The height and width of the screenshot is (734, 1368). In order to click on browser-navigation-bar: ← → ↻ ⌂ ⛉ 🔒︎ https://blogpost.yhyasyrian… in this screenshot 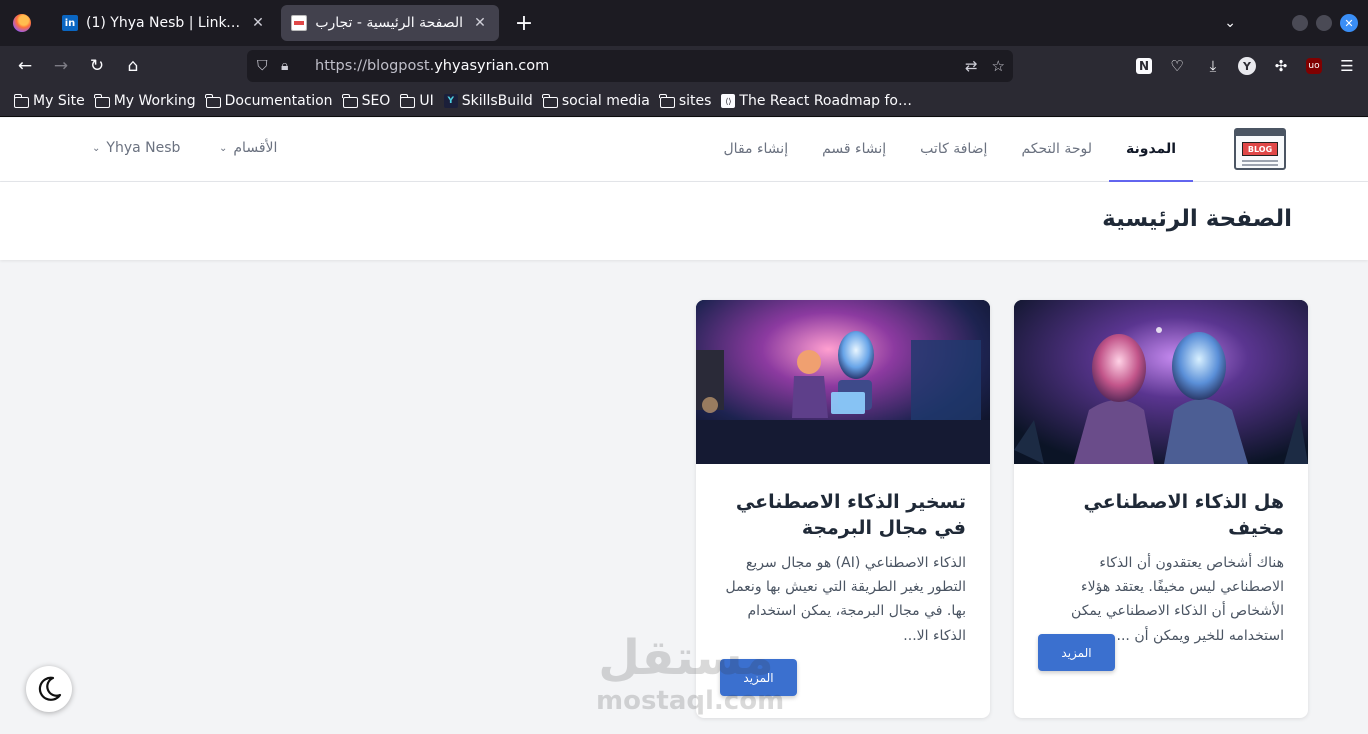, I will do `click(684, 66)`.